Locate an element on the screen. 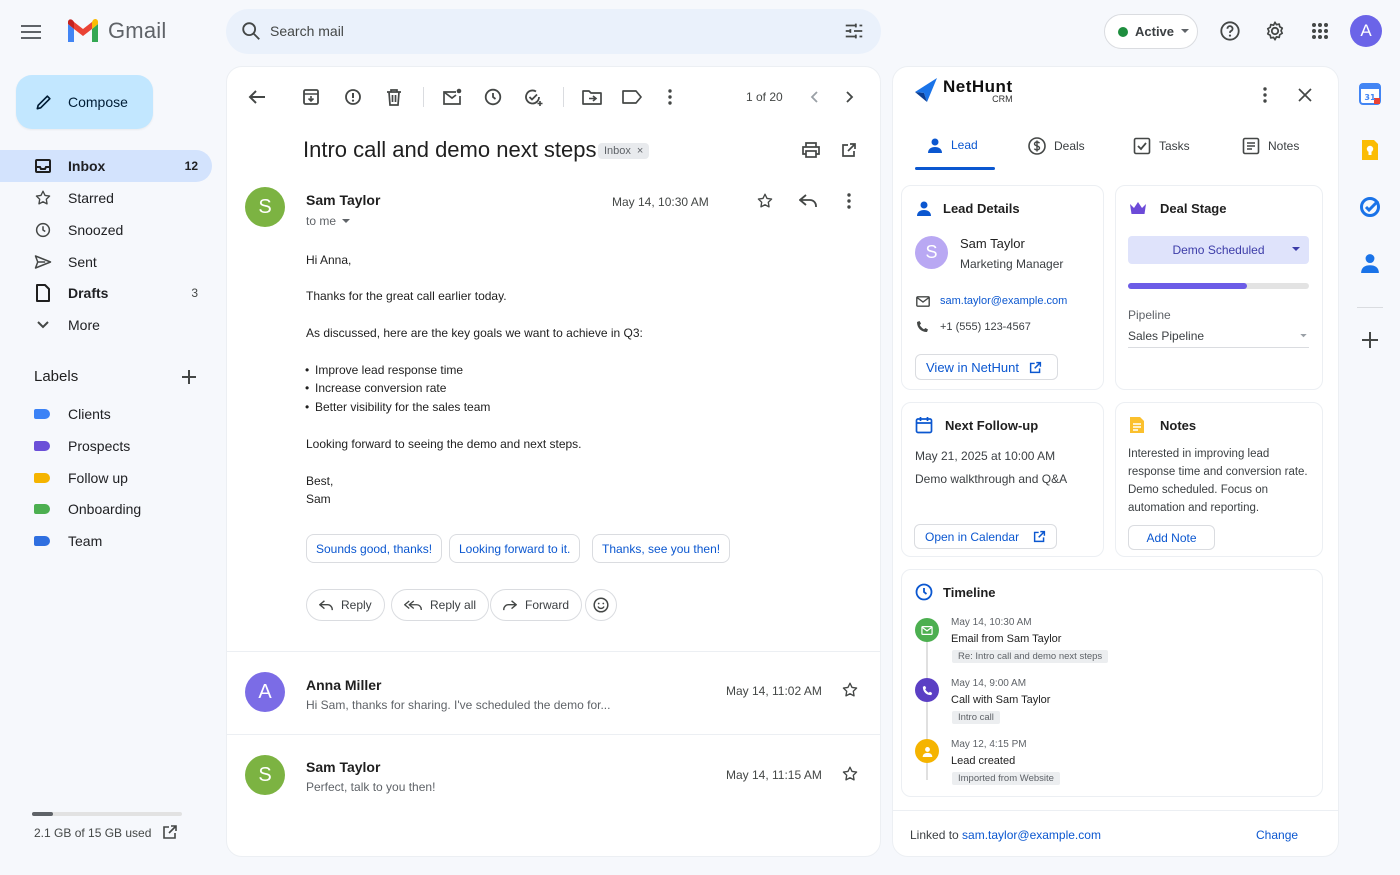 Image resolution: width=1400 pixels, height=875 pixels. nav-item-sent: Sent is located at coordinates (106, 262).